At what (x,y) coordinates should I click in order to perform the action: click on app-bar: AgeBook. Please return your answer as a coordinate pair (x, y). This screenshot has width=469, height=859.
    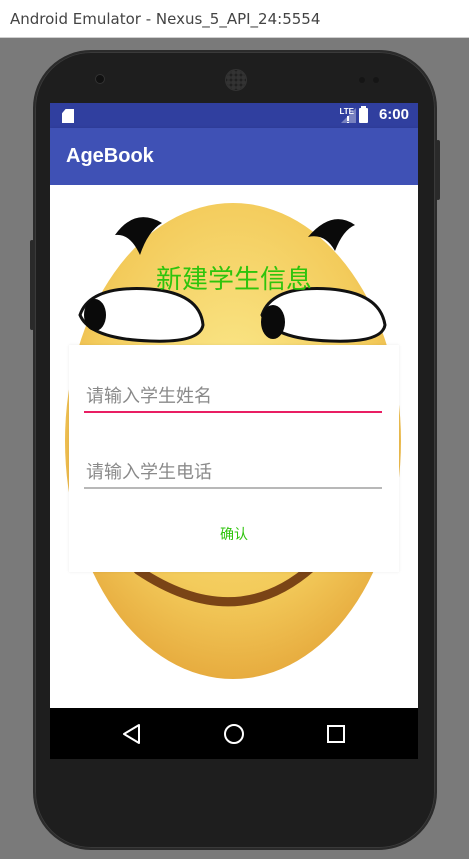
    Looking at the image, I should click on (234, 156).